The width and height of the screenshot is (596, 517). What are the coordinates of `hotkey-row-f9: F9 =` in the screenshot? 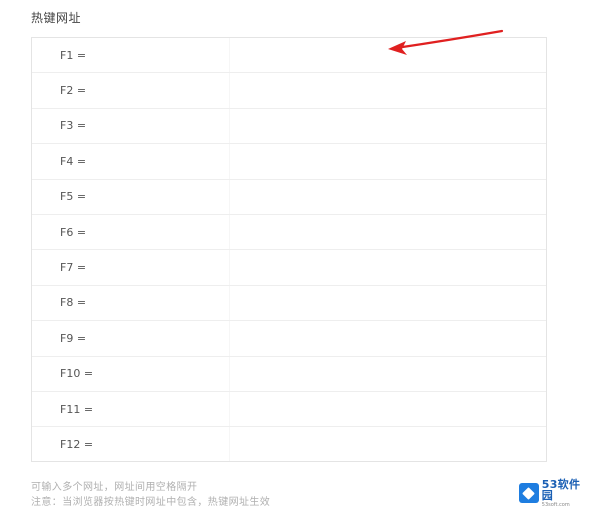 It's located at (289, 339).